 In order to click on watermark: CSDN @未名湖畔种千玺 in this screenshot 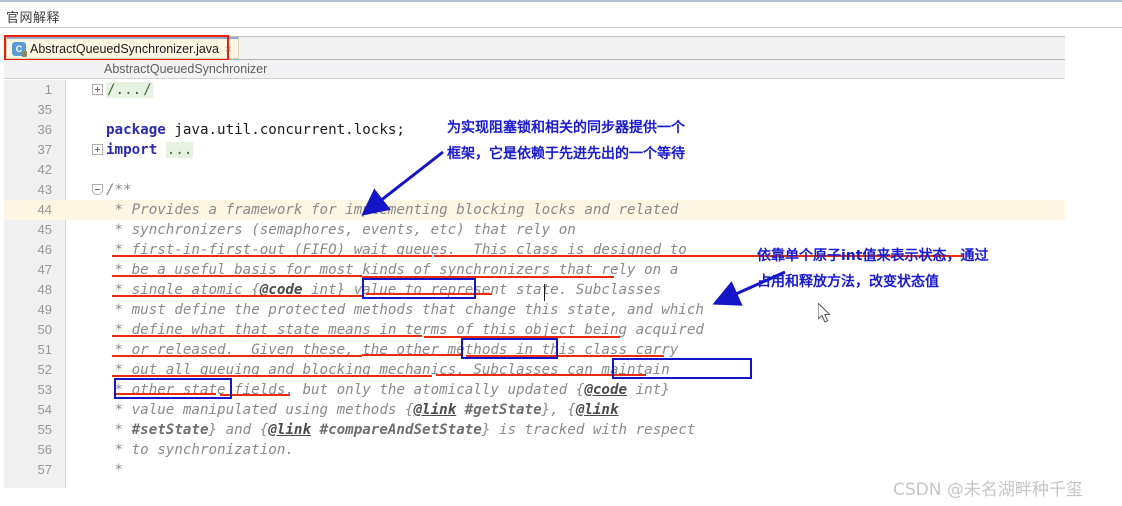, I will do `click(988, 490)`.